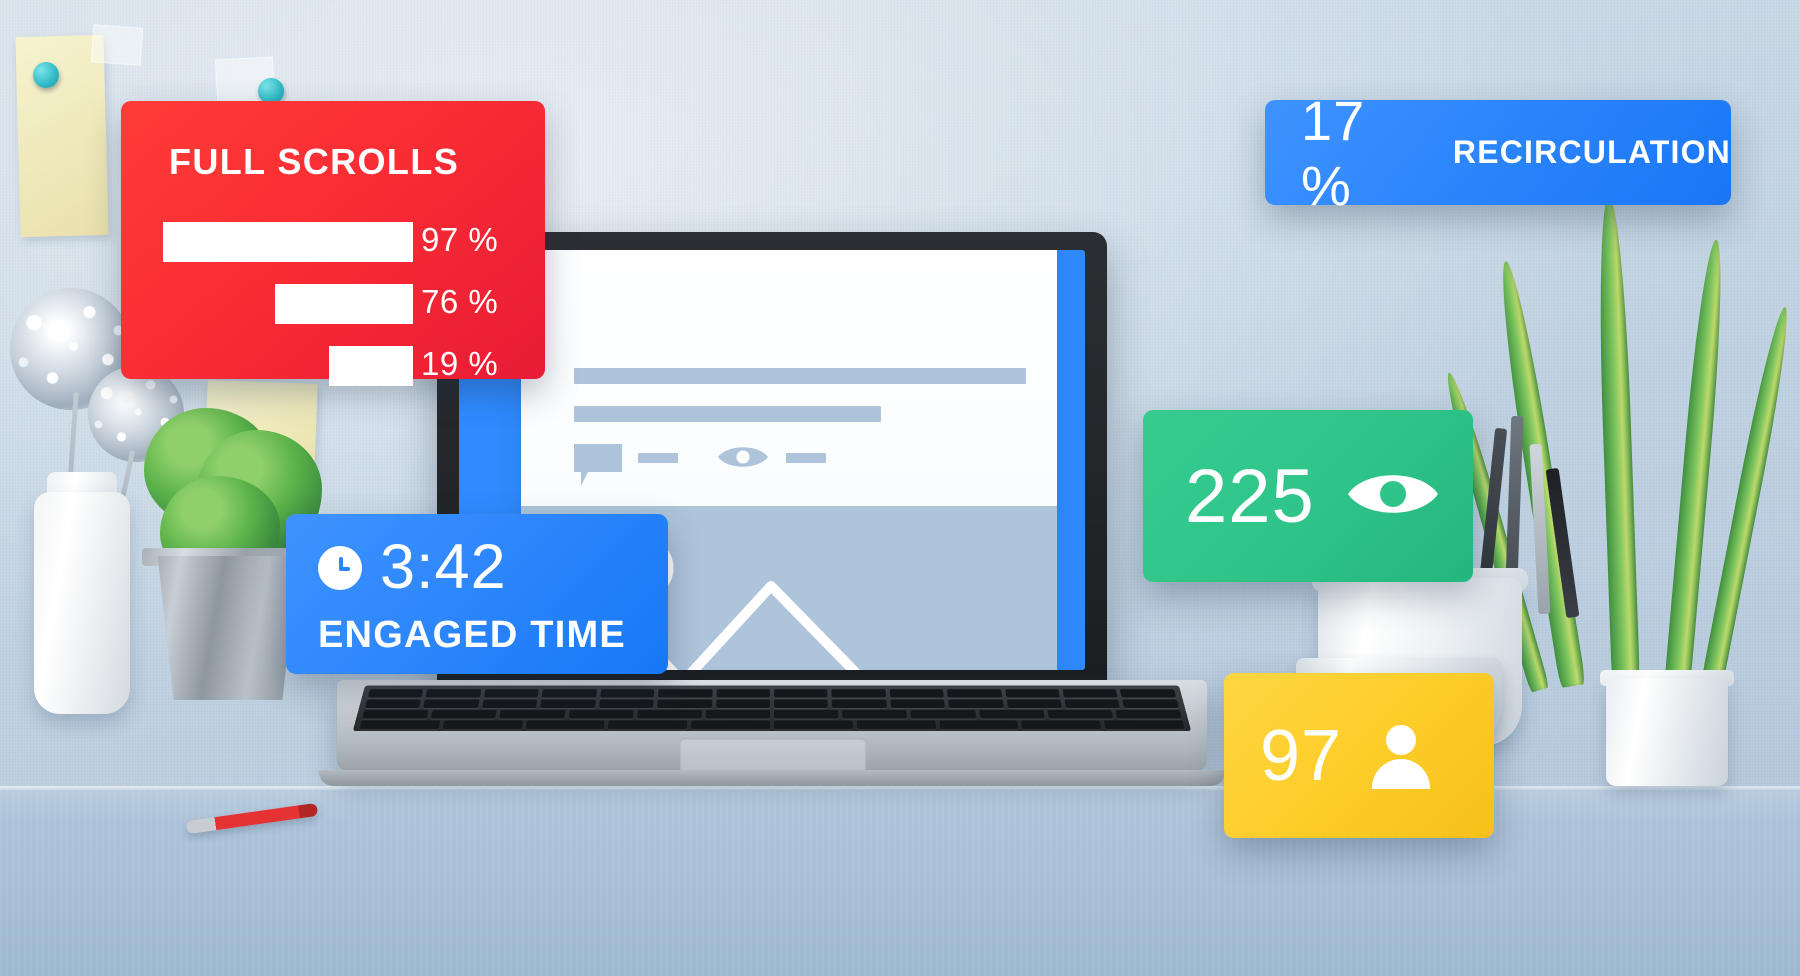  What do you see at coordinates (228, 628) in the screenshot?
I see `metal-pot` at bounding box center [228, 628].